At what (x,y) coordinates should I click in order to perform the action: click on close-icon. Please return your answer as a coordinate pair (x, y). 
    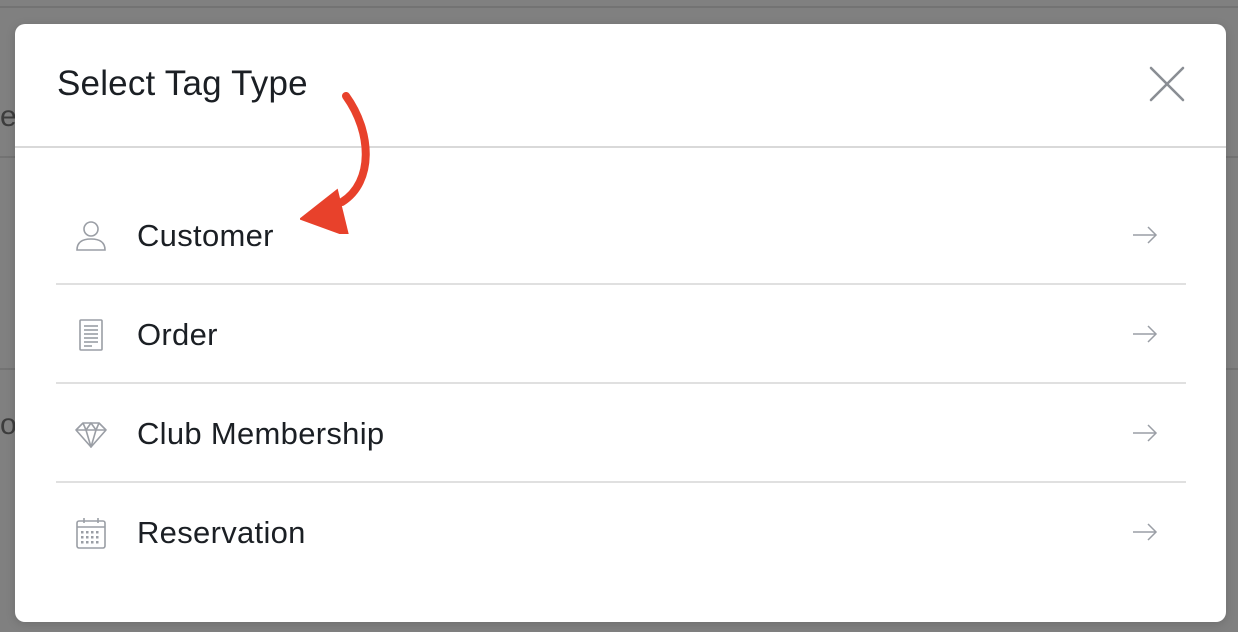
    Looking at the image, I should click on (1167, 84).